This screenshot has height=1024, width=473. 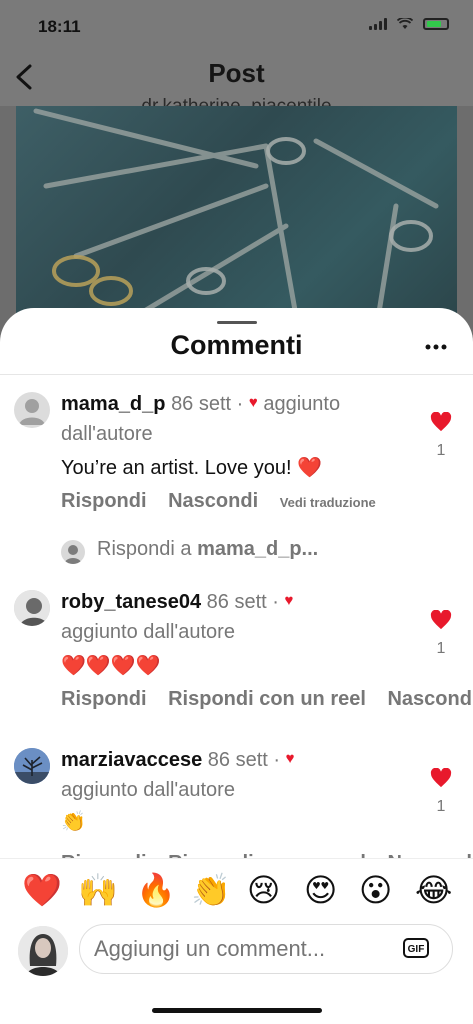 I want to click on more-options-icon, so click(x=436, y=347).